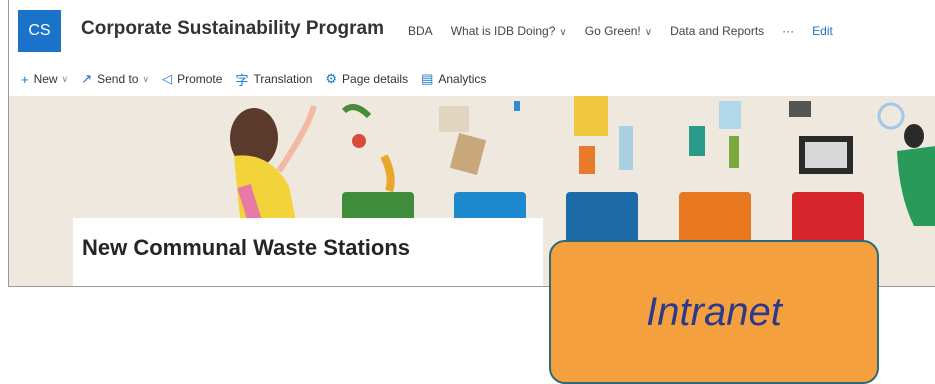  I want to click on new-button: + New ∨, so click(44, 79).